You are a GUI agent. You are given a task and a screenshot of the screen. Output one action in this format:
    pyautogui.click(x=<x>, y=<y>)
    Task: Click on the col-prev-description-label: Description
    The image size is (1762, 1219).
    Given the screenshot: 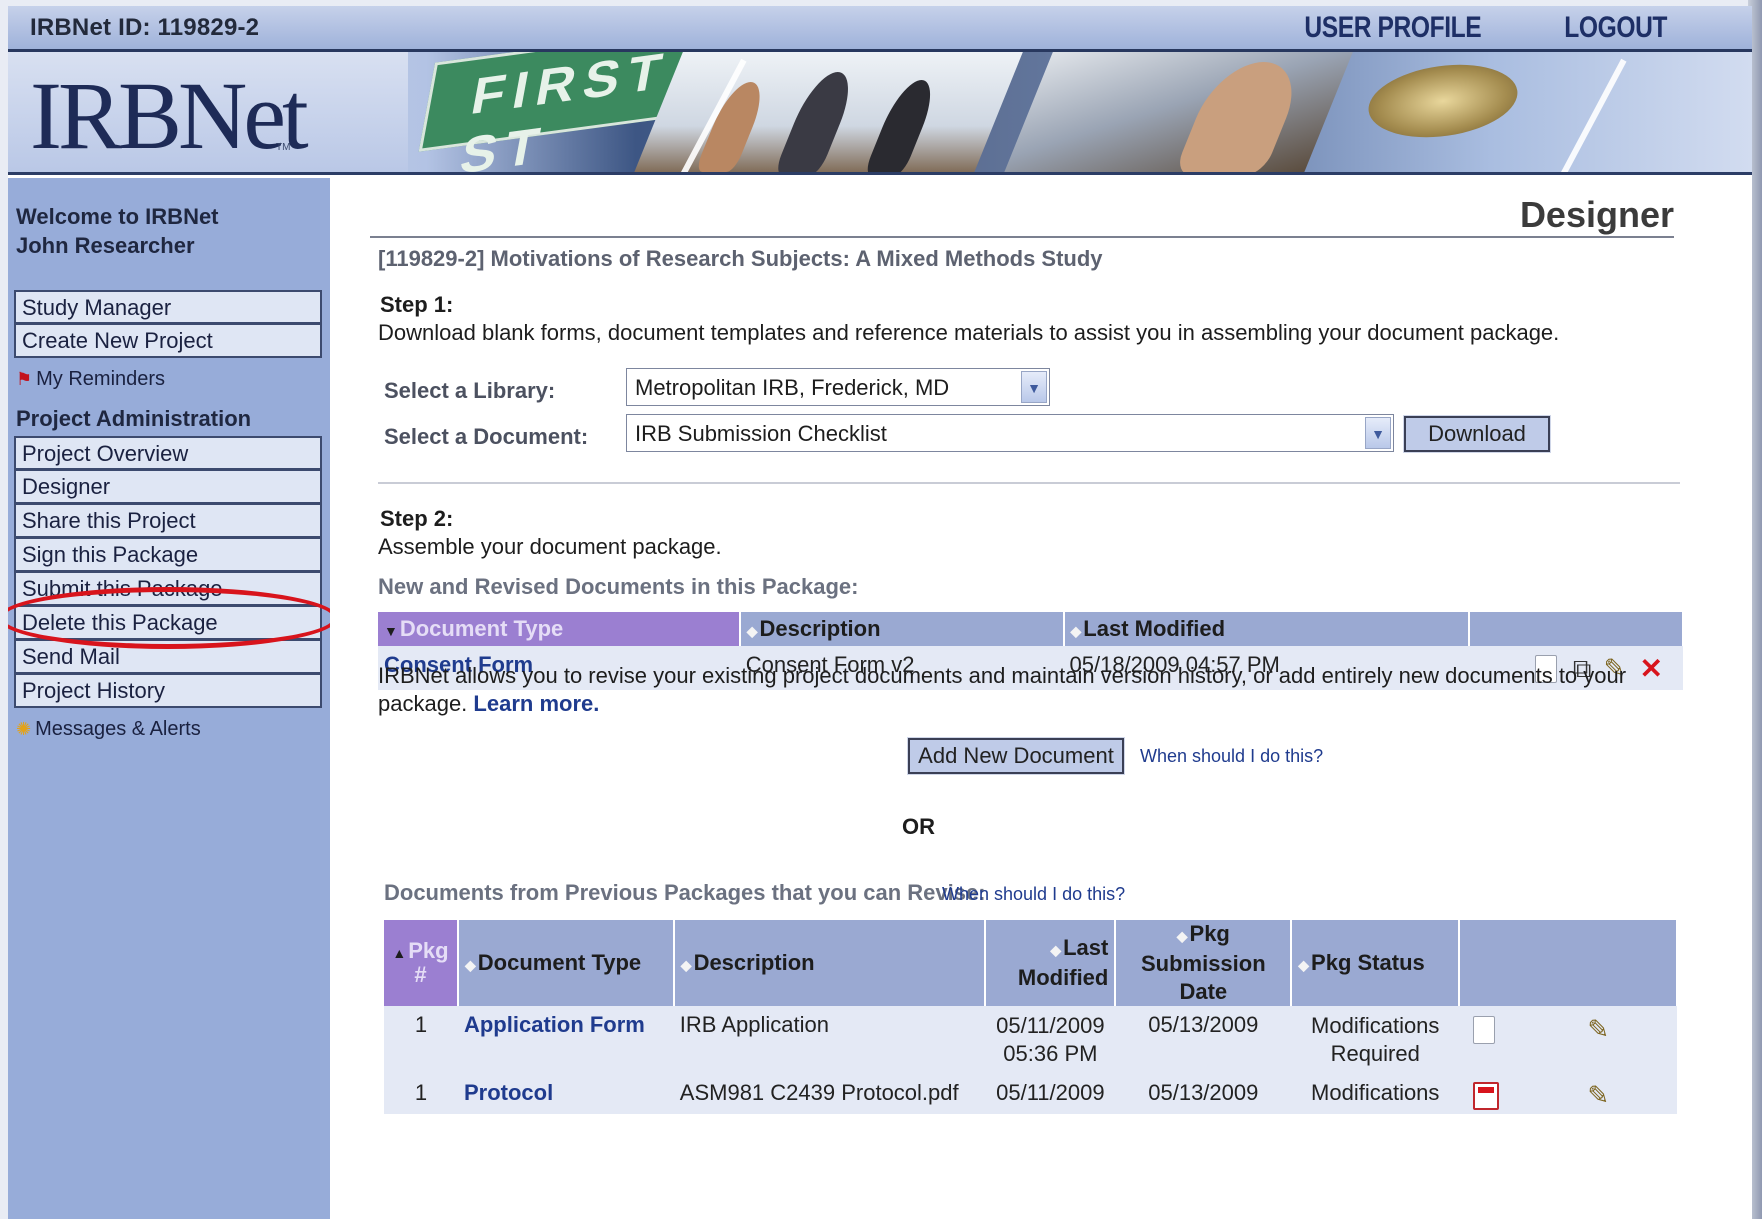 What is the action you would take?
    pyautogui.click(x=754, y=962)
    